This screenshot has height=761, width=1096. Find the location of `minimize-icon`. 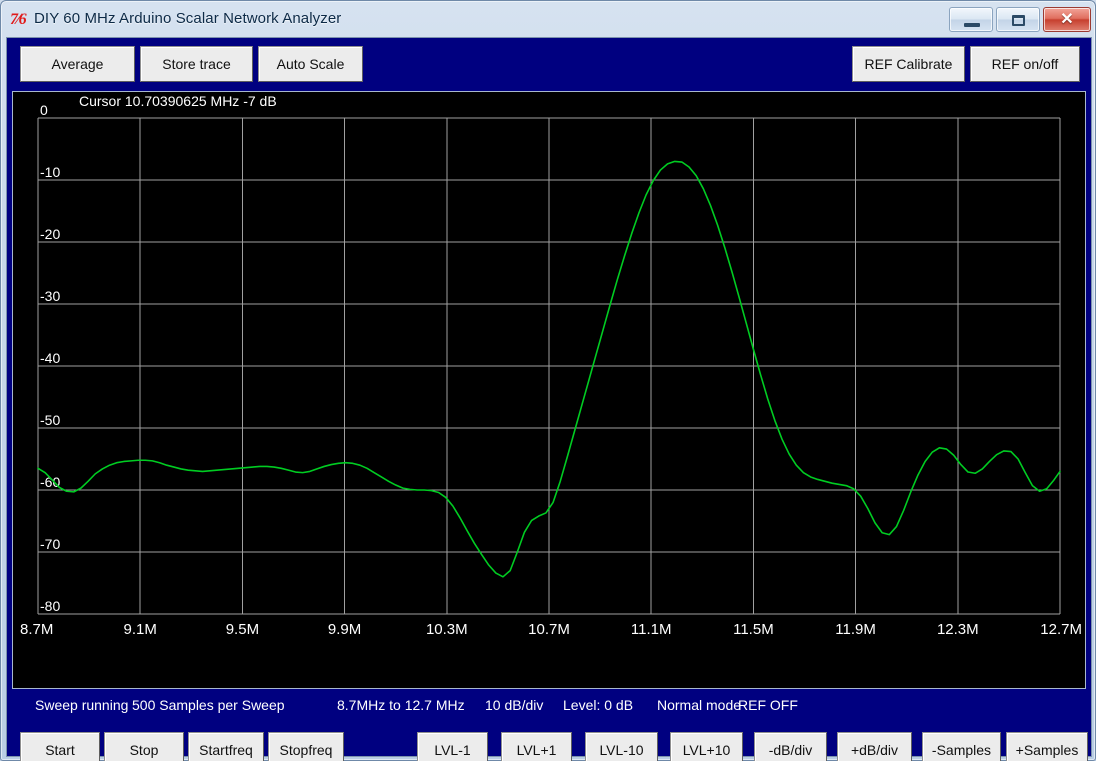

minimize-icon is located at coordinates (972, 25).